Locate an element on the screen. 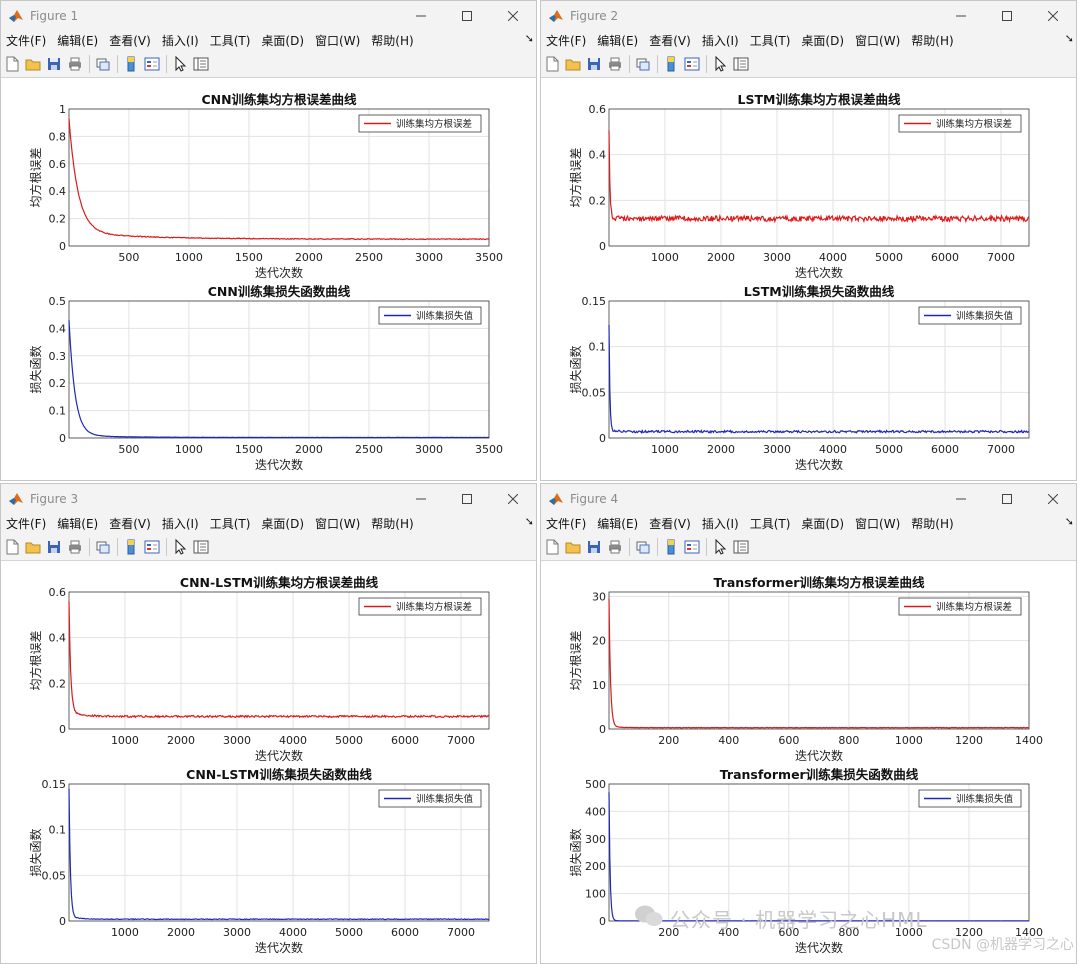 The width and height of the screenshot is (1080, 964). title-bar: Figure 4 is located at coordinates (808, 498).